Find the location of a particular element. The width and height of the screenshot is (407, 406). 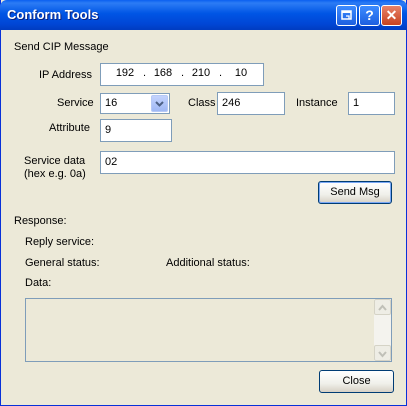

response-heading: Response: is located at coordinates (40, 221).